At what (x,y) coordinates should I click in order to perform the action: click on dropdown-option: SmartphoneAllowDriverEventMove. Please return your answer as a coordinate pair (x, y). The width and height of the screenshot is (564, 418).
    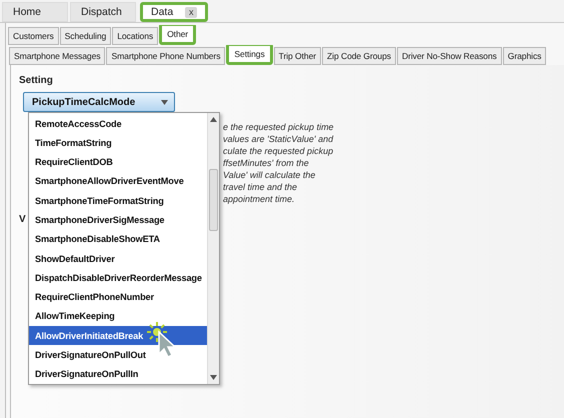
    Looking at the image, I should click on (118, 182).